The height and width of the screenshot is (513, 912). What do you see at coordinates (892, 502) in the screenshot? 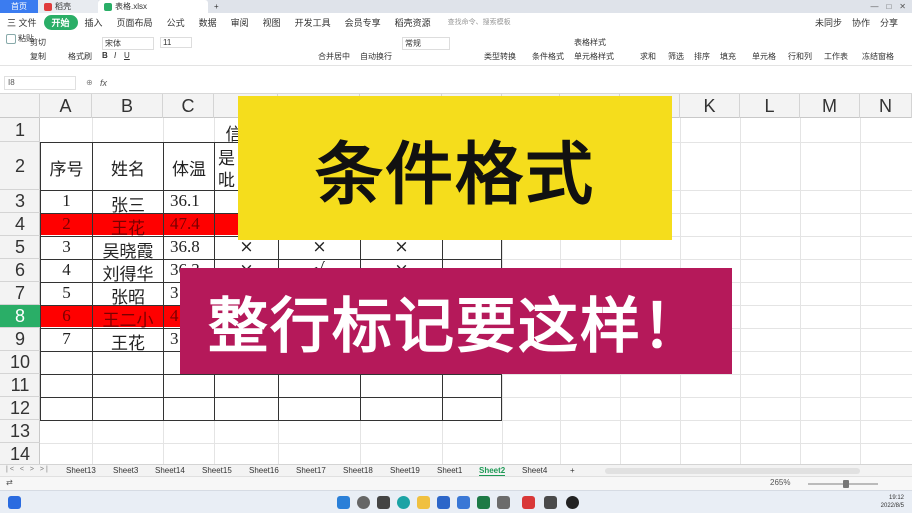
I see `system-clock: 19:12 2022/8/5` at bounding box center [892, 502].